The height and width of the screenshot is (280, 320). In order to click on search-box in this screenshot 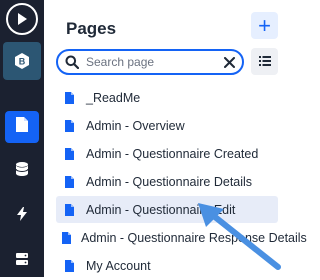, I will do `click(150, 62)`.